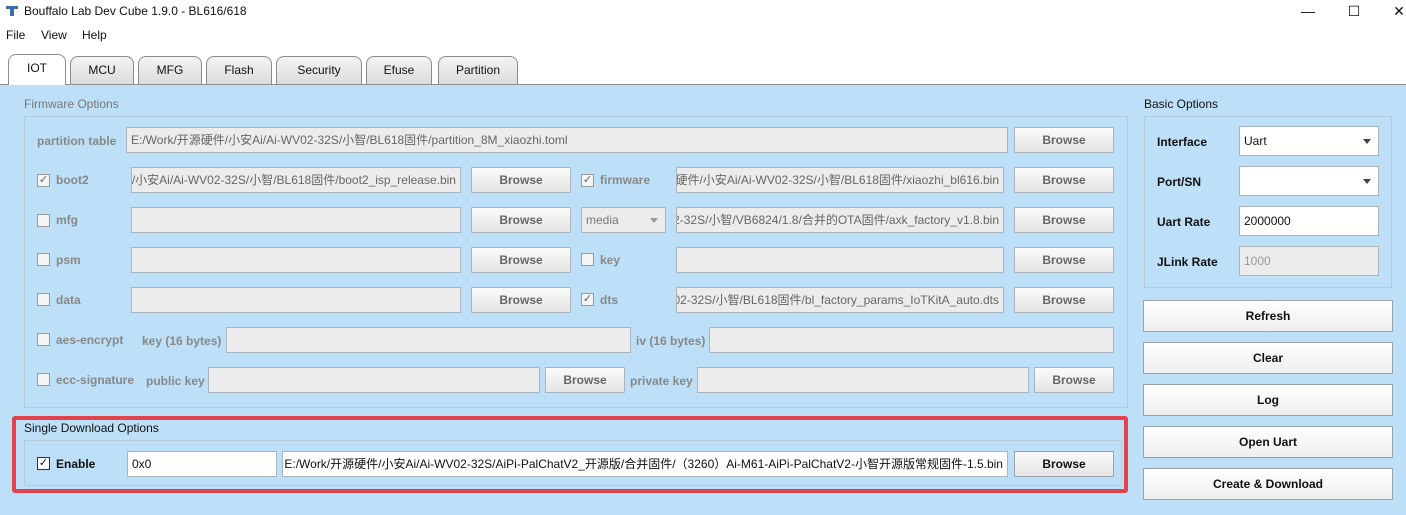 This screenshot has height=515, width=1406. I want to click on maximize-button: ☐, so click(1354, 12).